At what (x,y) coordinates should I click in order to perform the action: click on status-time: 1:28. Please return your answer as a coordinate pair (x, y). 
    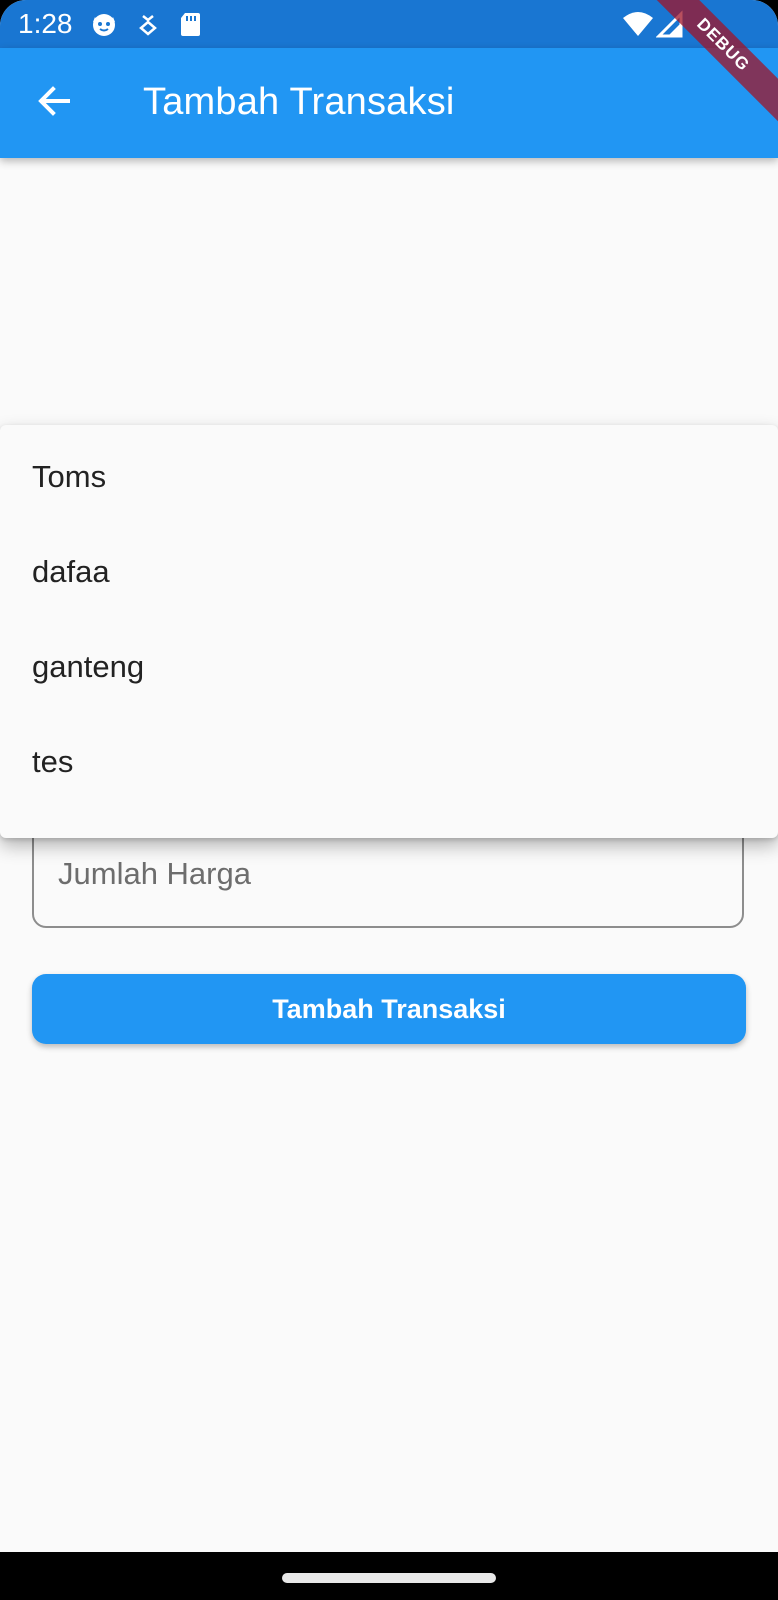
    Looking at the image, I should click on (45, 23).